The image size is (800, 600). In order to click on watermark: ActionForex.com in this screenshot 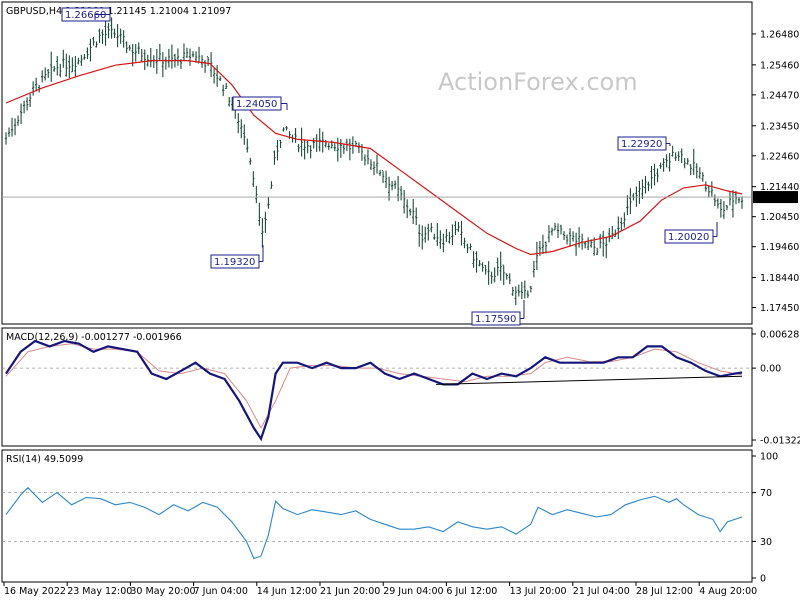, I will do `click(538, 82)`.